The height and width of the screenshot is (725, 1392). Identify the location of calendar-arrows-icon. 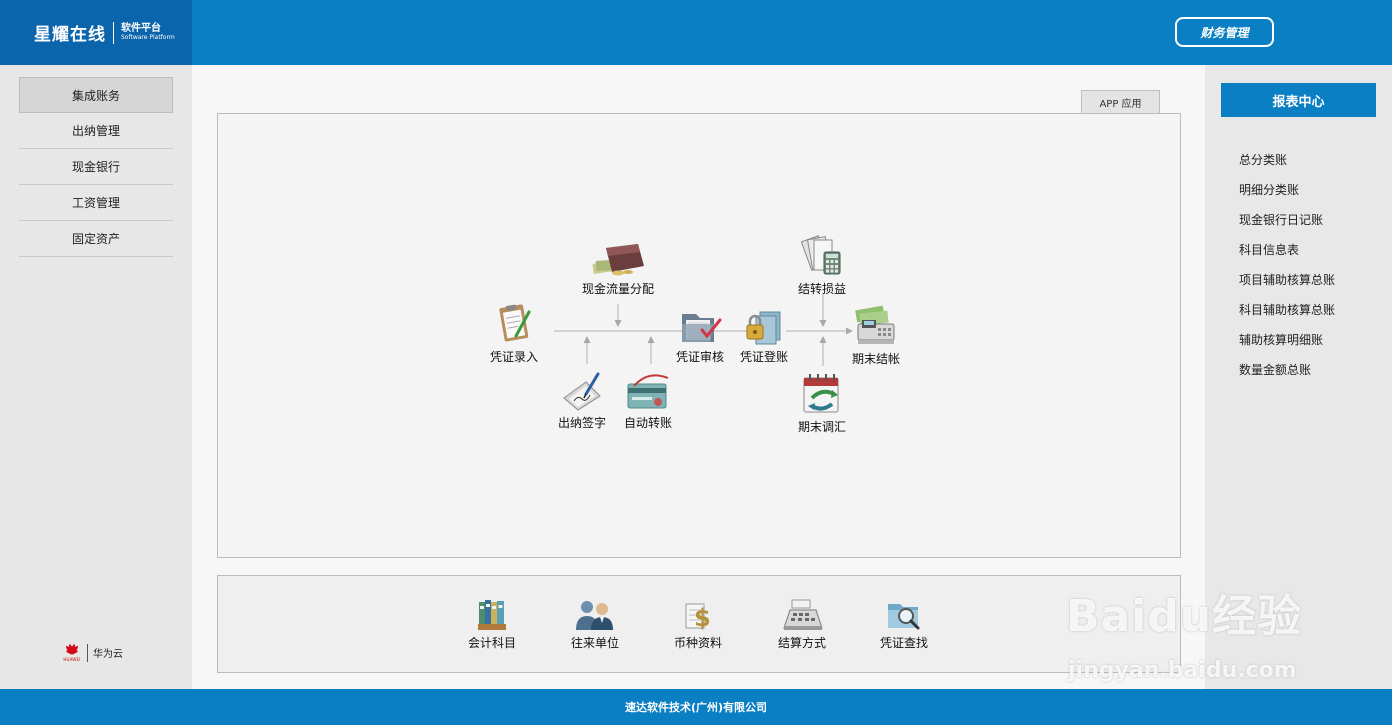
(821, 393).